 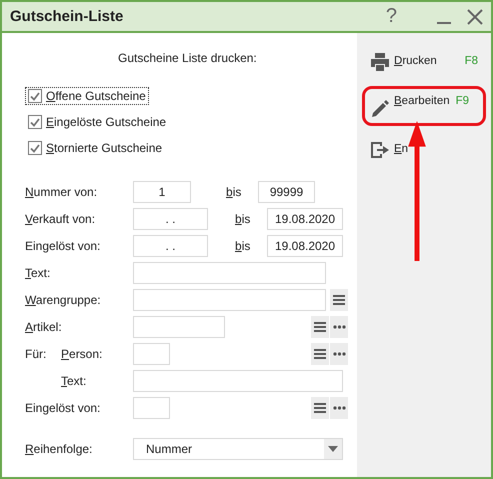 I want to click on exit-icon, so click(x=380, y=150).